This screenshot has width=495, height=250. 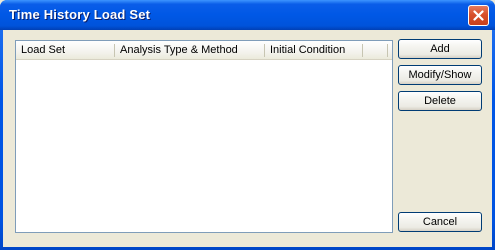 I want to click on add-button: Add, so click(x=440, y=49).